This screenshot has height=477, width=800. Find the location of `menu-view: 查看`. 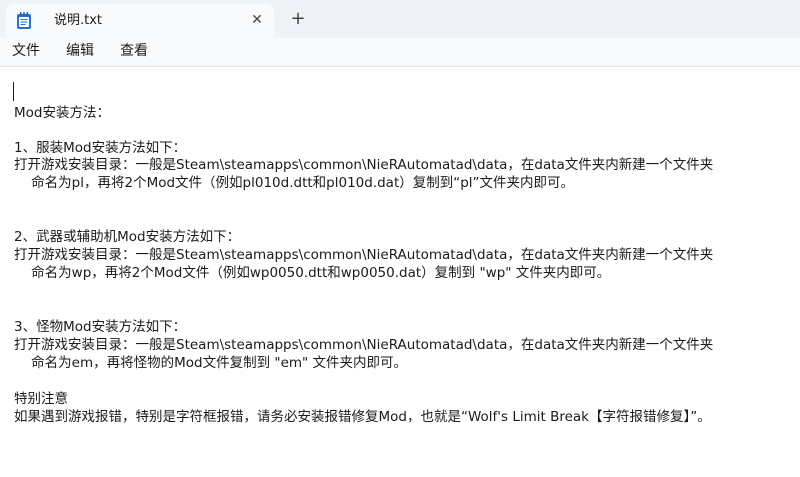

menu-view: 查看 is located at coordinates (134, 51).